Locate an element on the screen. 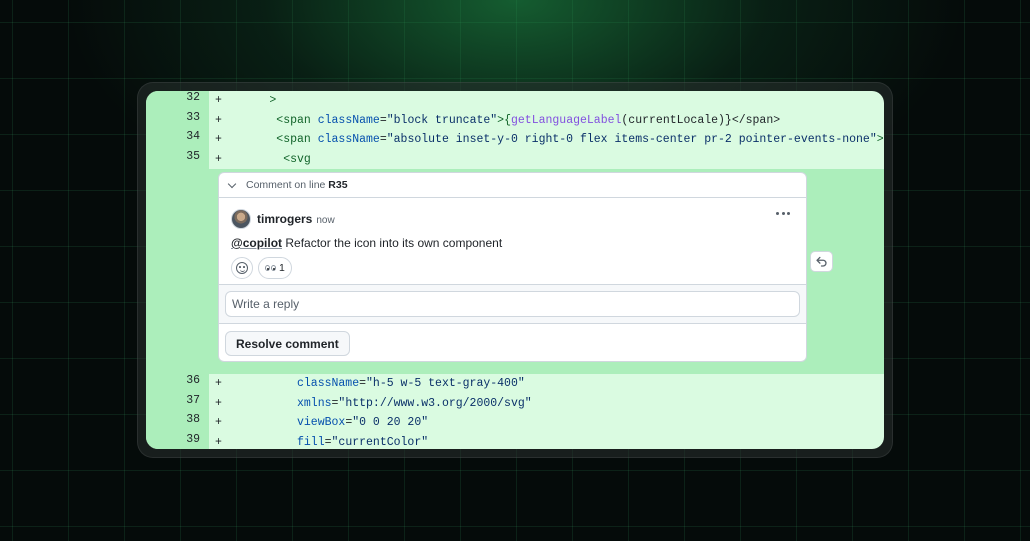 The image size is (1030, 541). add-reaction-button is located at coordinates (242, 268).